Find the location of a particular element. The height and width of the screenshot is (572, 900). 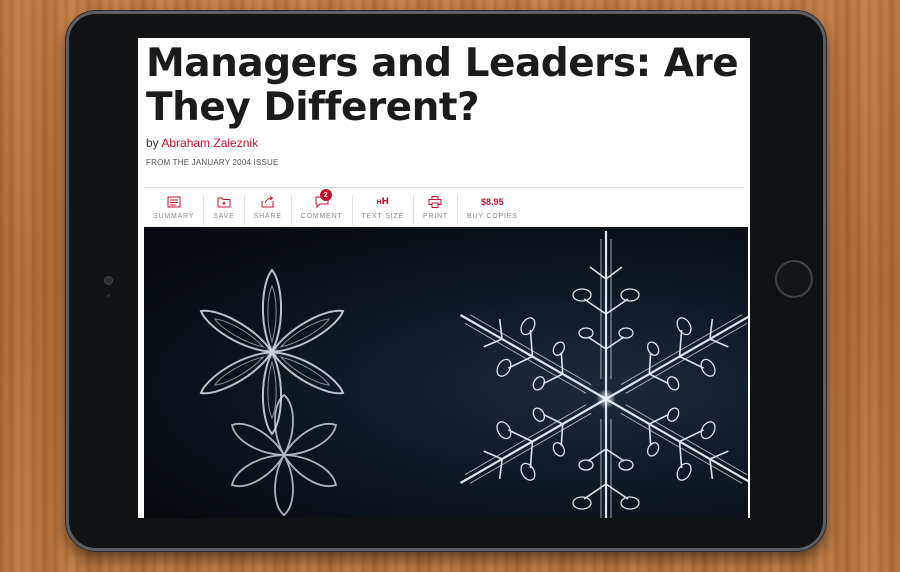

summary-icon is located at coordinates (174, 202).